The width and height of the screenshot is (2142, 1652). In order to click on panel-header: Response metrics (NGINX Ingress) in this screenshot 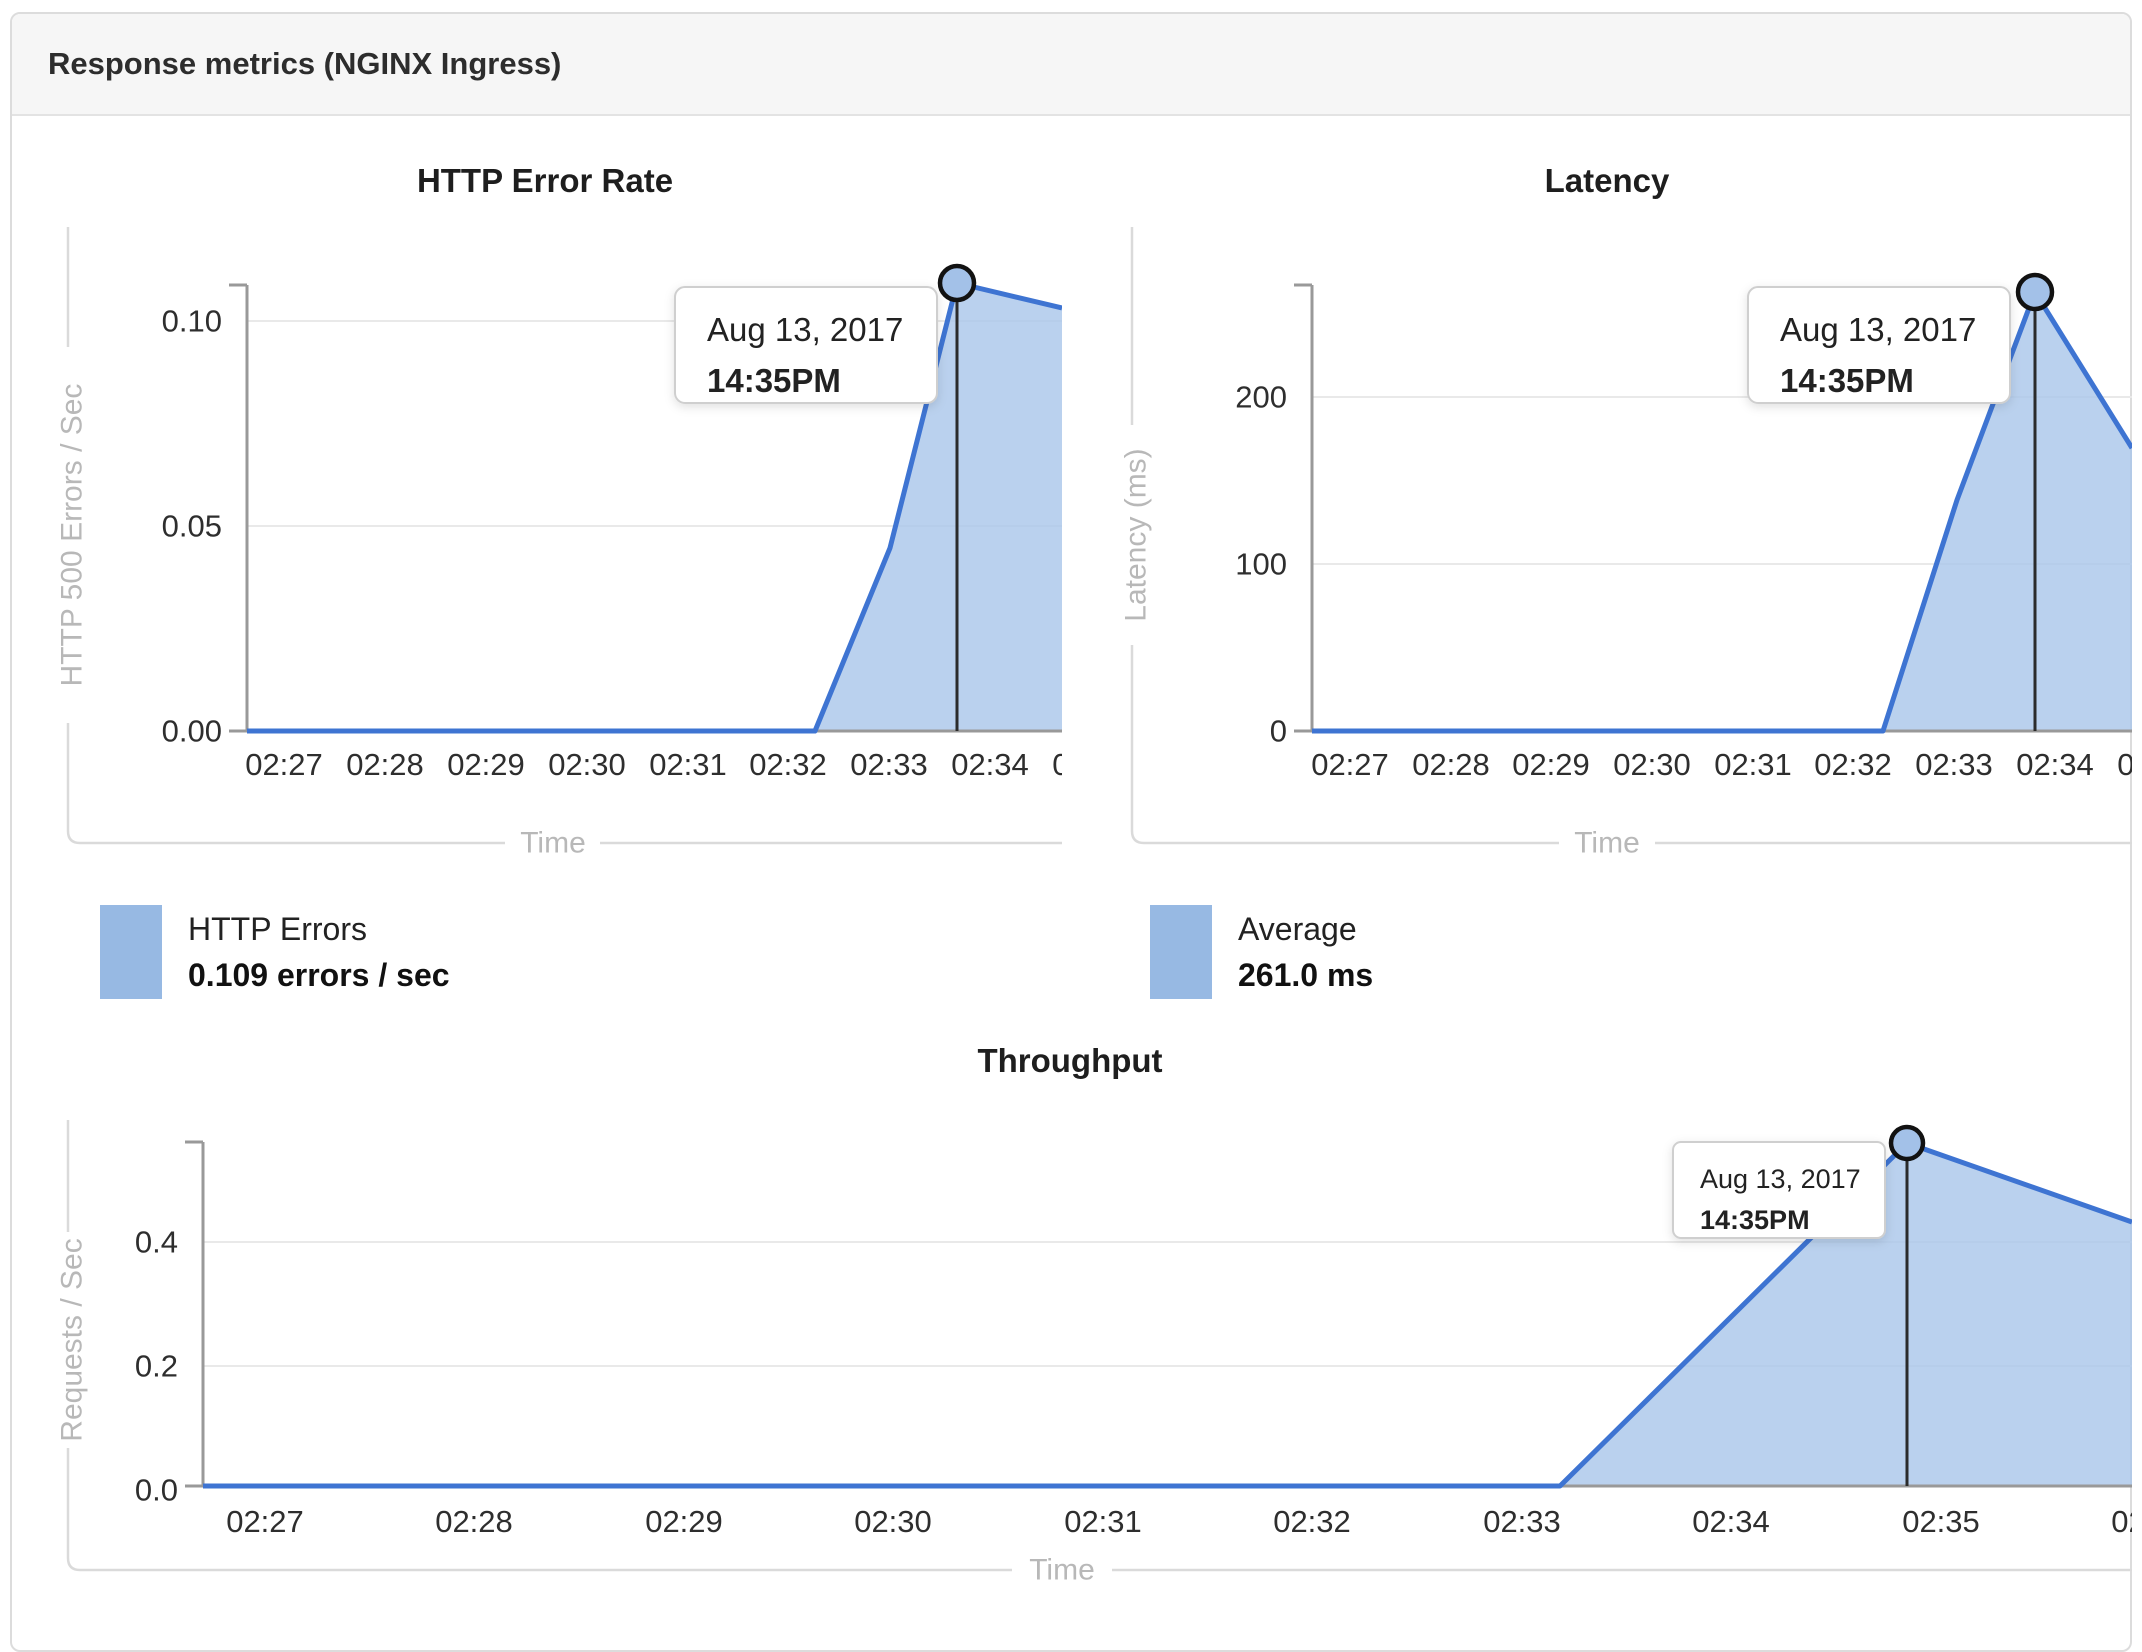, I will do `click(1071, 65)`.